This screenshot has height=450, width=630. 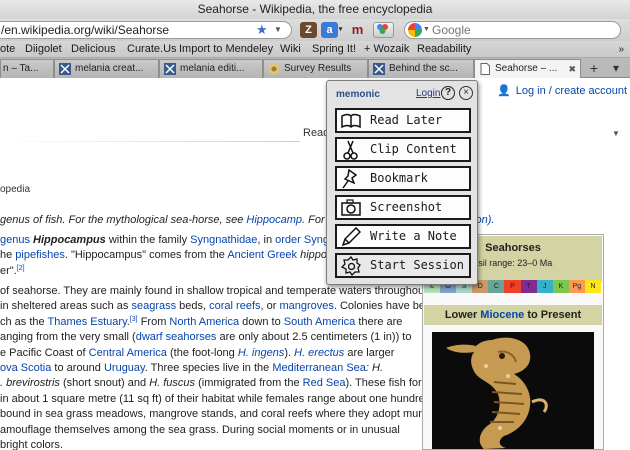 What do you see at coordinates (15, 189) in the screenshot?
I see `site-tagline: opedia` at bounding box center [15, 189].